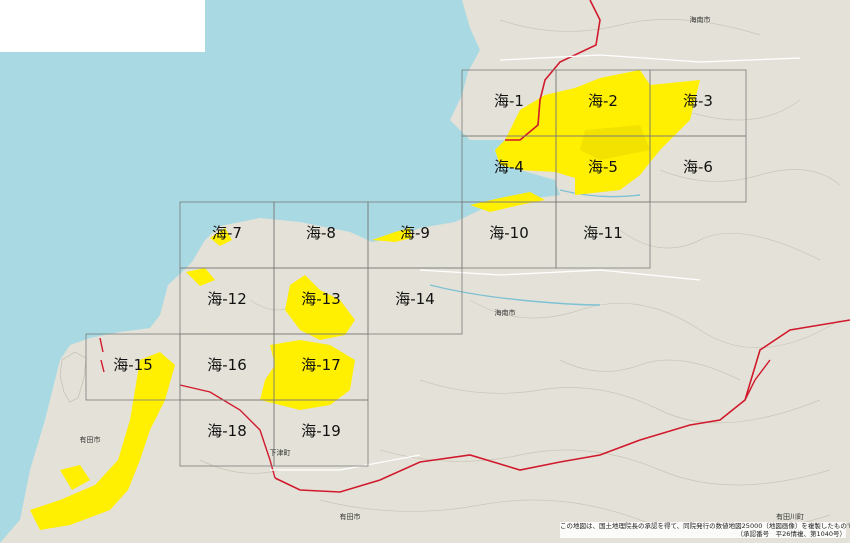 This screenshot has height=543, width=850. I want to click on grid-cell-label: 海-19, so click(321, 431).